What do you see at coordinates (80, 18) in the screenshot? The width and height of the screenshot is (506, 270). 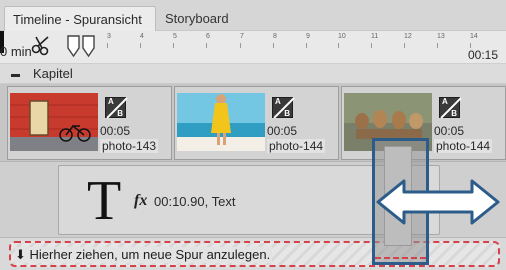 I see `tab-timeline: Timeline - Spuransicht` at bounding box center [80, 18].